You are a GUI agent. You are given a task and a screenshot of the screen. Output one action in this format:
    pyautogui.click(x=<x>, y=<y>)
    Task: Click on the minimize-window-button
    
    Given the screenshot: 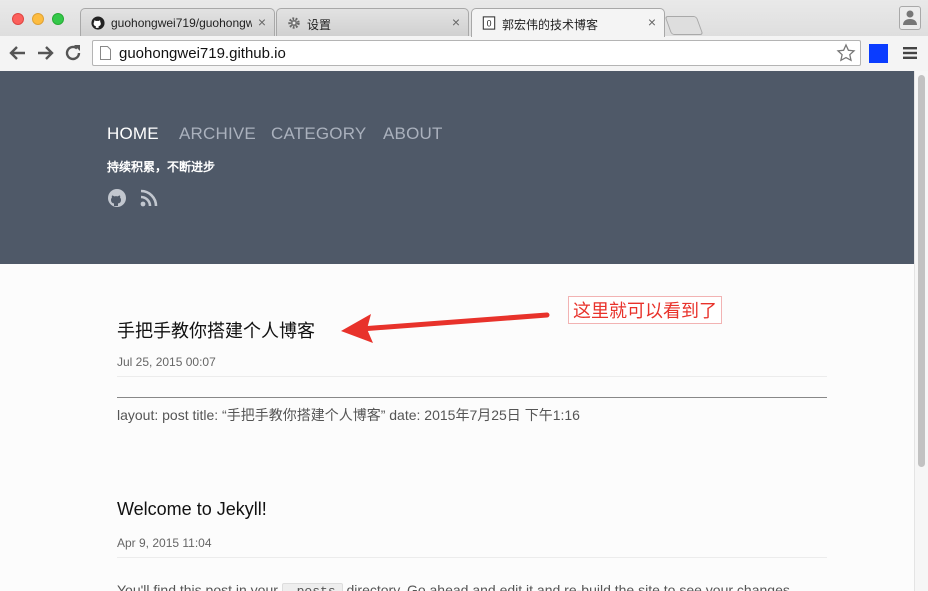 What is the action you would take?
    pyautogui.click(x=38, y=19)
    